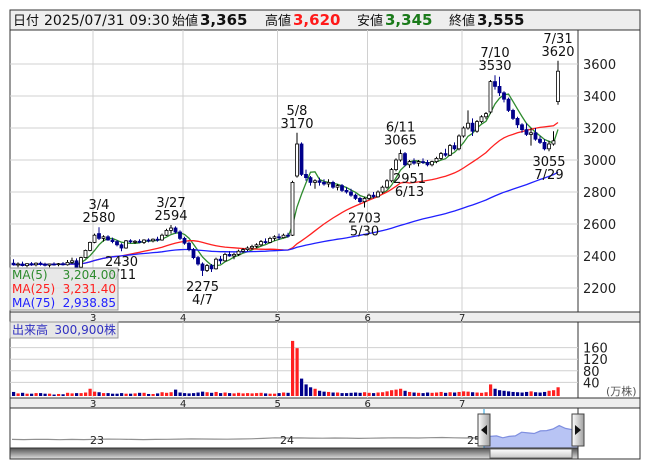 This screenshot has height=470, width=653. Describe the element at coordinates (409, 192) in the screenshot. I see `annotation-date: 6/13` at that location.